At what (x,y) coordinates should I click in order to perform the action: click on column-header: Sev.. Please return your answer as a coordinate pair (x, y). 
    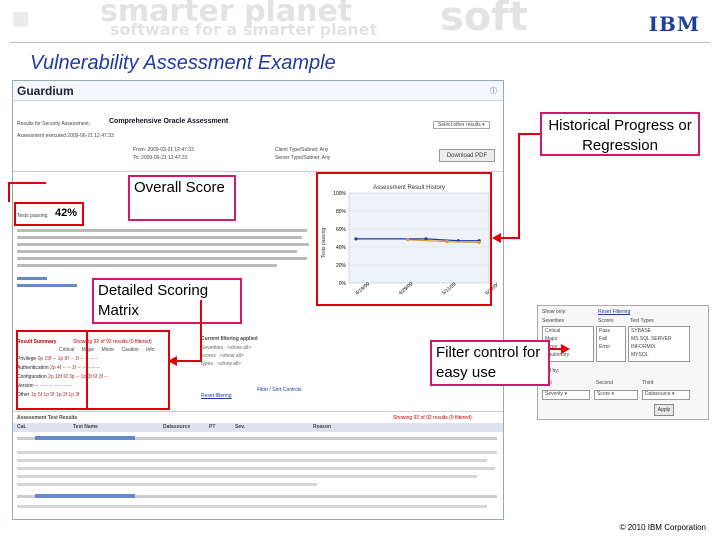
    Looking at the image, I should click on (240, 427).